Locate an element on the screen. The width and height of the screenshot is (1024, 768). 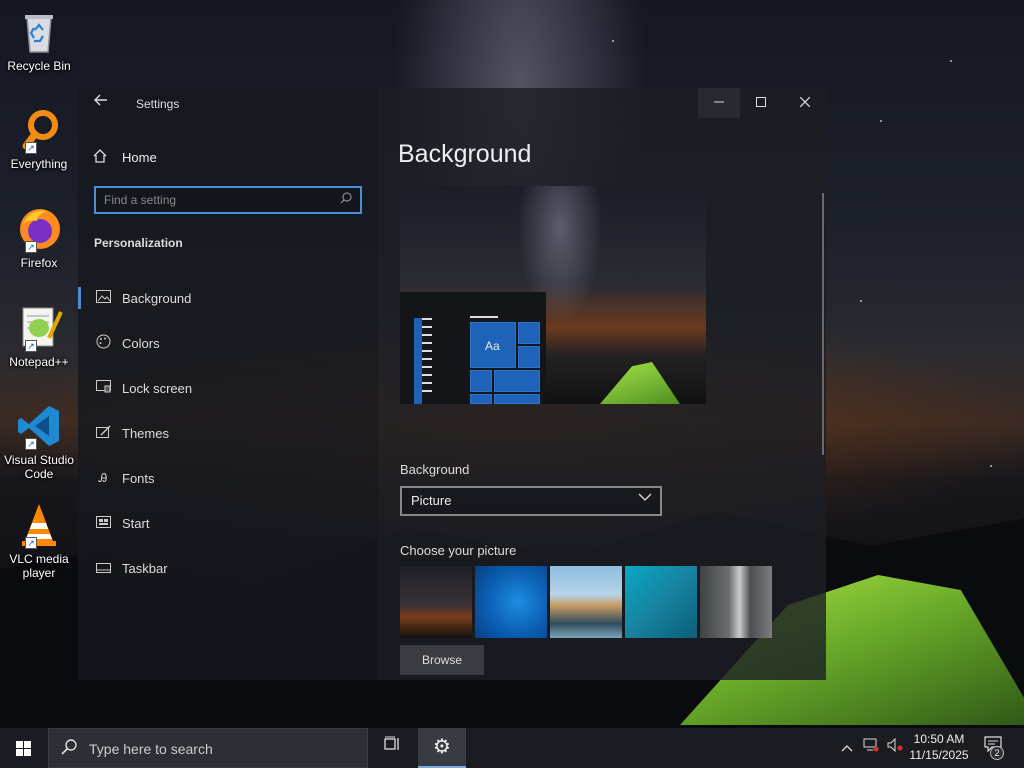
nav-item-background: Background is located at coordinates (228, 298).